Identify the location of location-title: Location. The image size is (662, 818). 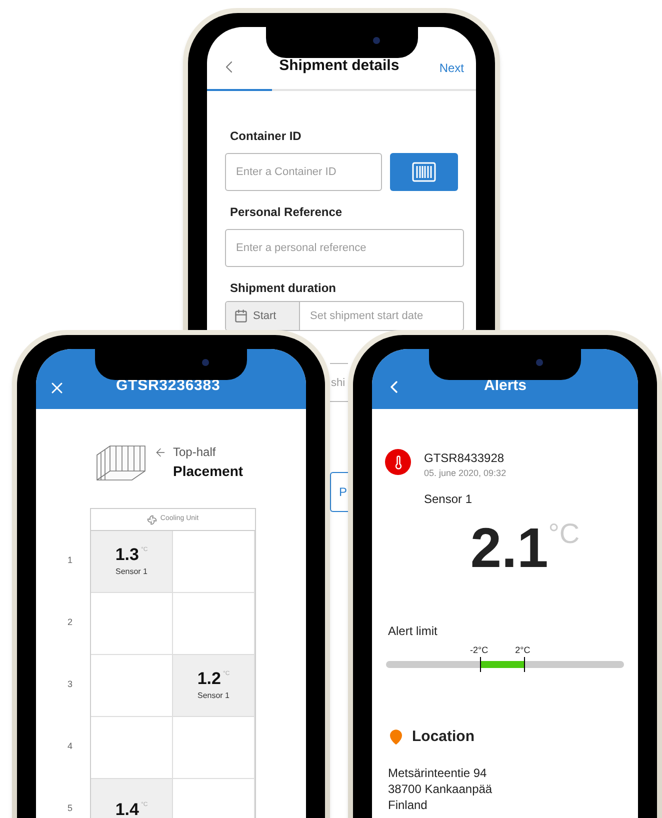
(443, 737).